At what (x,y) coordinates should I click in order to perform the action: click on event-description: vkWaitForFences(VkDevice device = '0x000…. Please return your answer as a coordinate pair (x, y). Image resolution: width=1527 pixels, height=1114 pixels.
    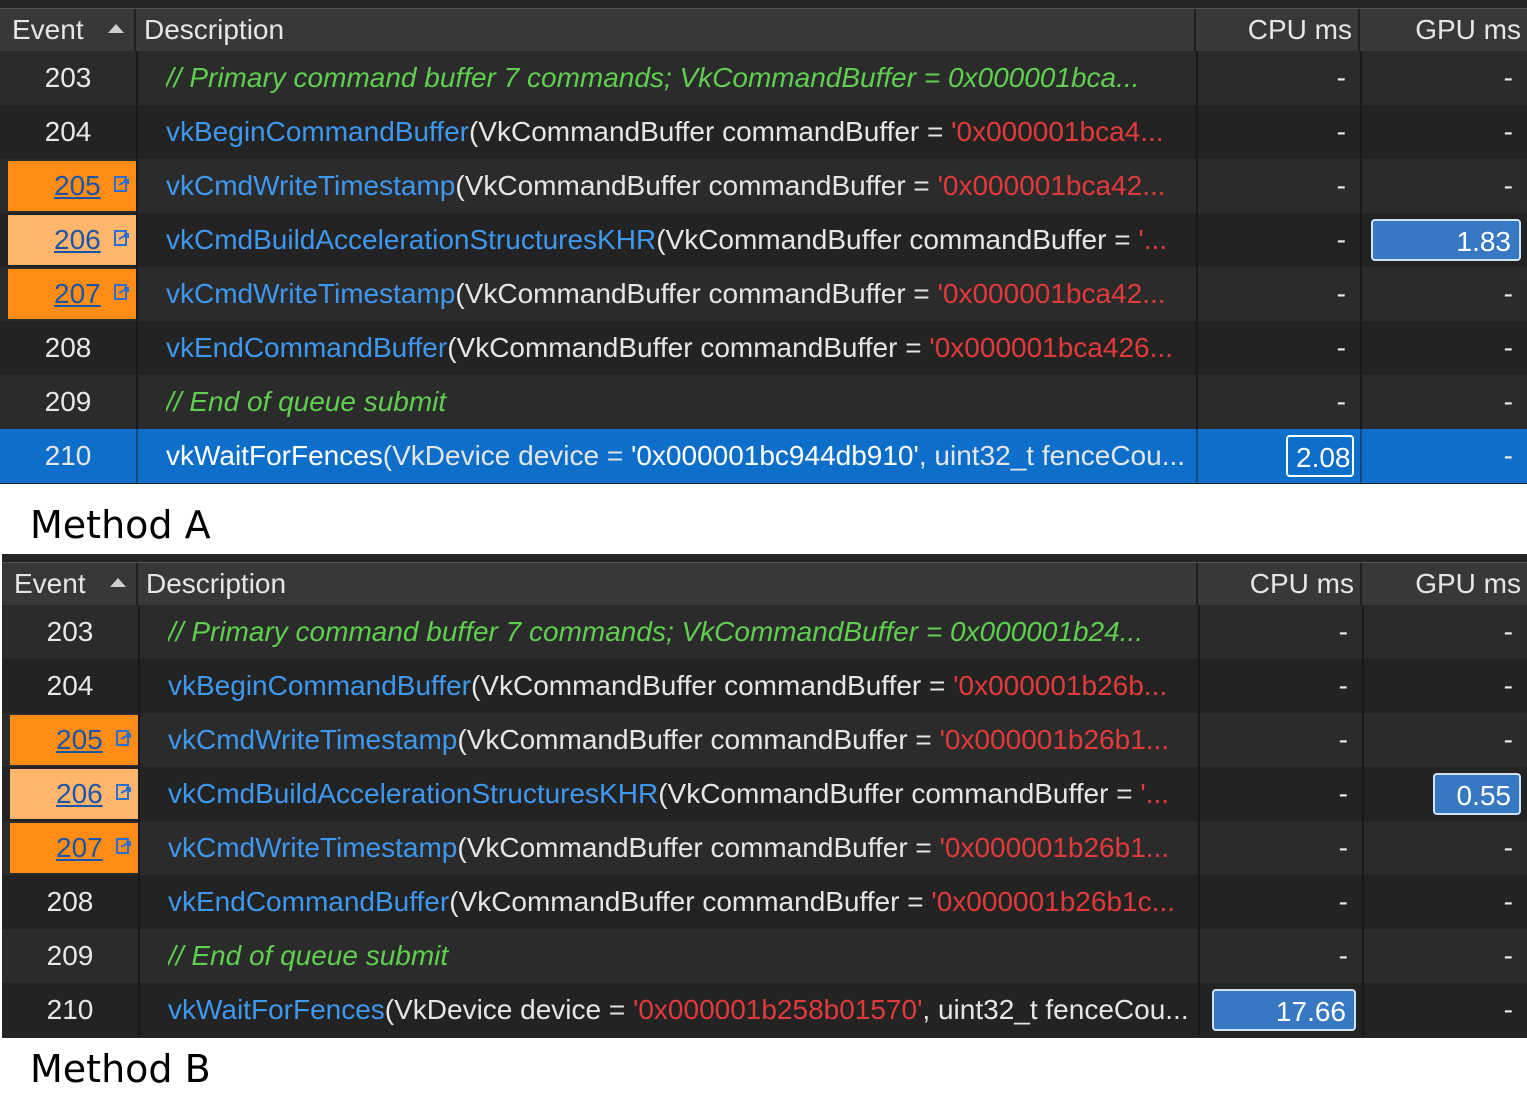
    Looking at the image, I should click on (683, 1010).